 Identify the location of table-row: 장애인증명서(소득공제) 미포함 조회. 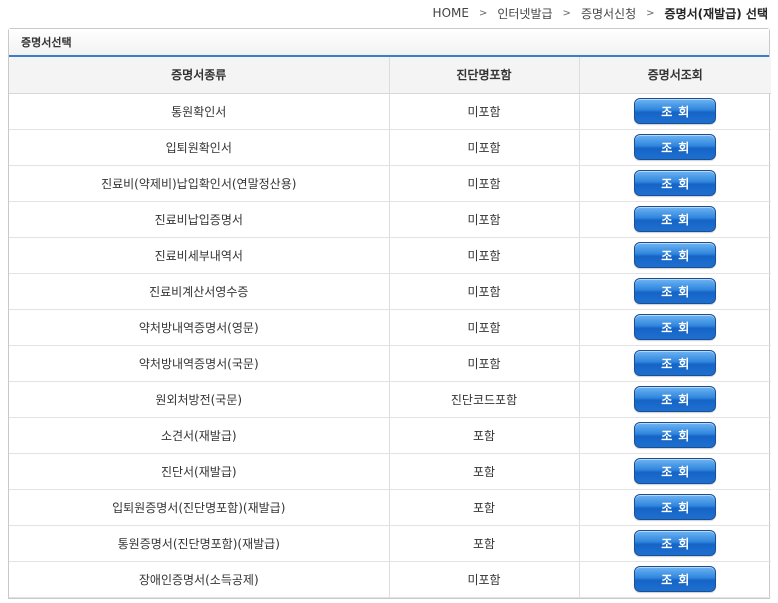
(390, 579).